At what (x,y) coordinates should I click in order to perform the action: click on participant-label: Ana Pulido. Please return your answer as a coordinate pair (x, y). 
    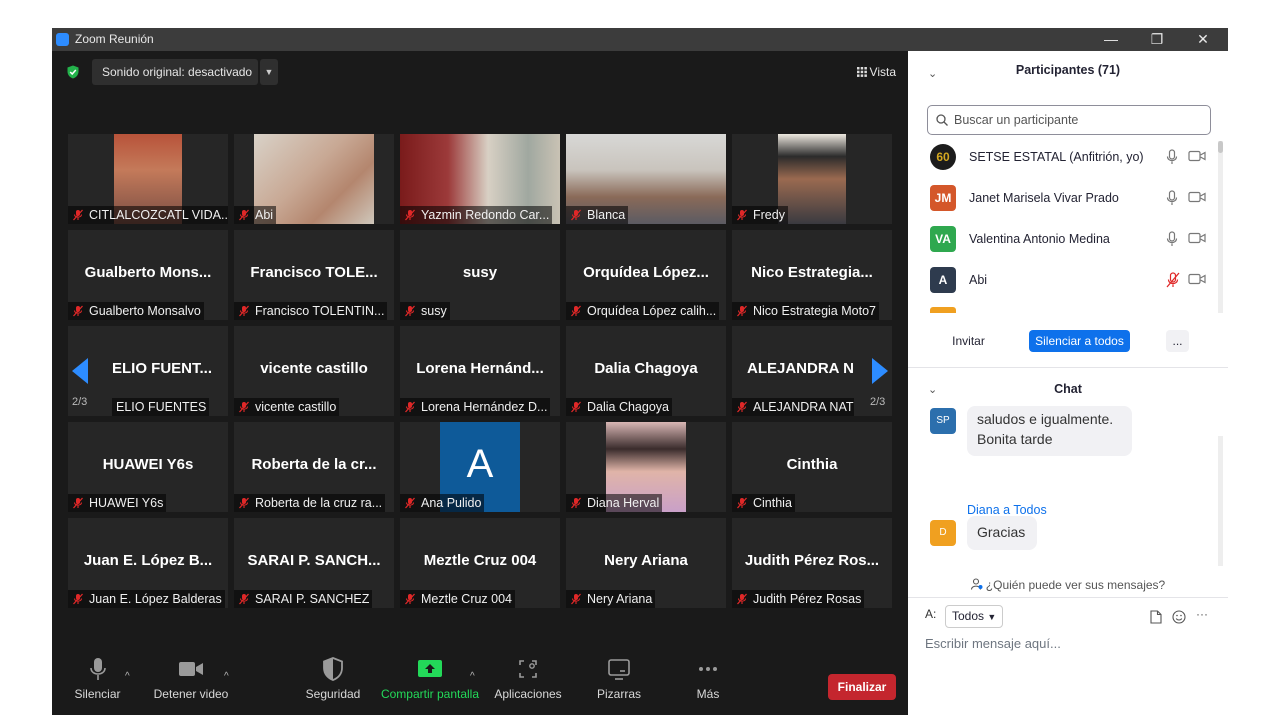
    Looking at the image, I should click on (442, 503).